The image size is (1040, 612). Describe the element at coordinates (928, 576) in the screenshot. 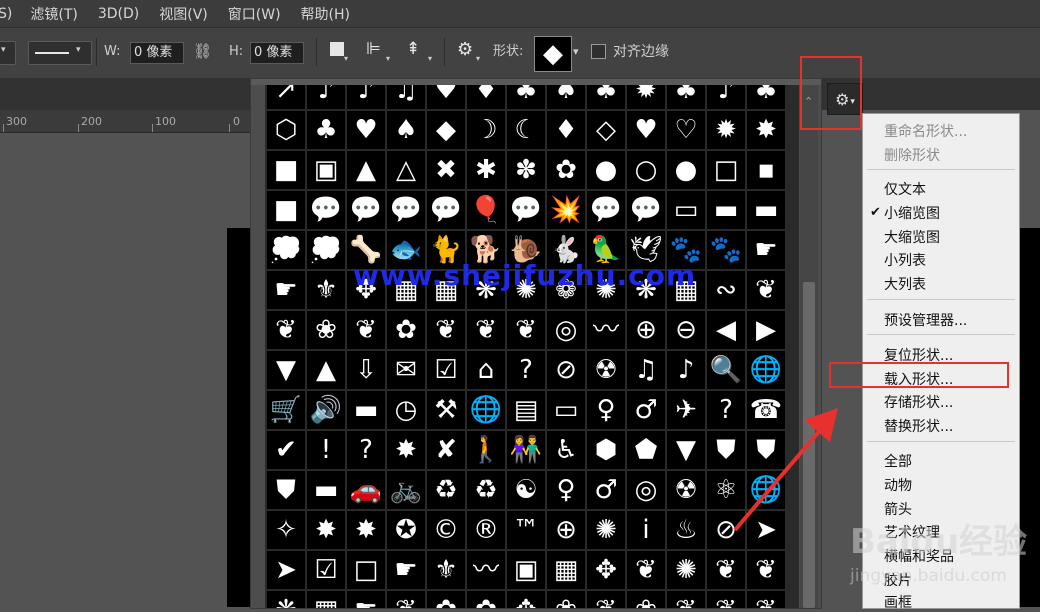

I see `brand-url: jingyan.baidu.com` at that location.